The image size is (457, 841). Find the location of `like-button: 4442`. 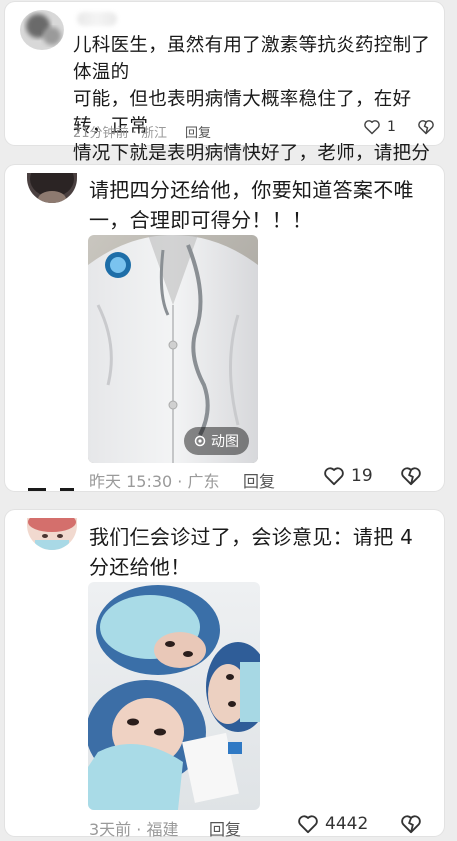

like-button: 4442 is located at coordinates (332, 824).